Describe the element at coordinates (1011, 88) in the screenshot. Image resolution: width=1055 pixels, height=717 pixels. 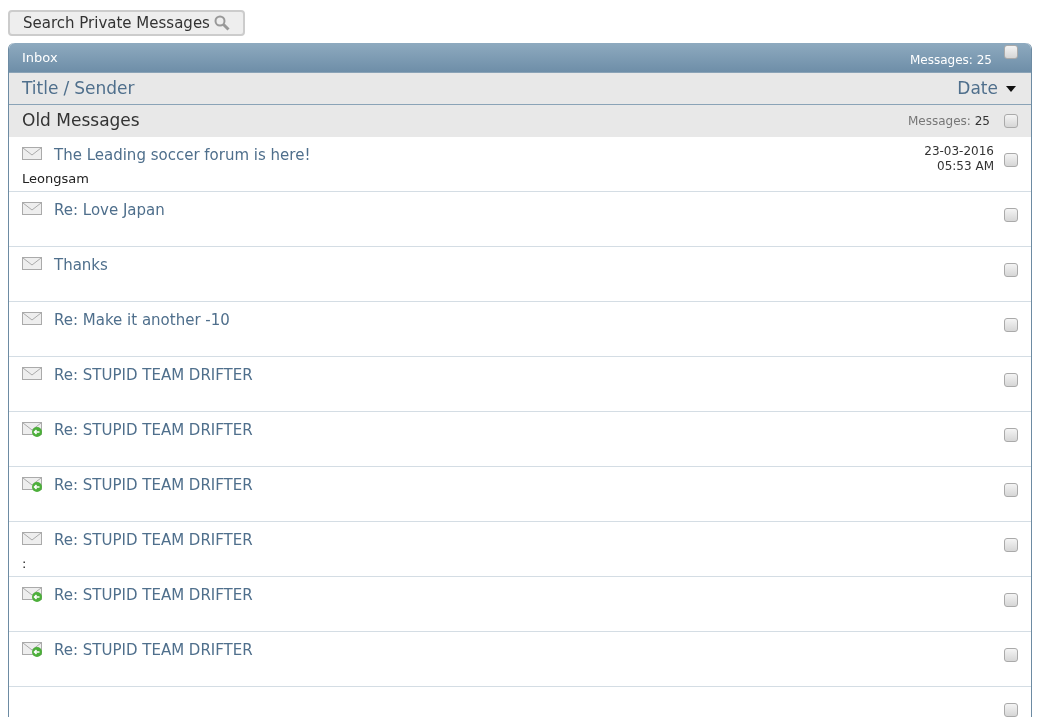
I see `caret-icon` at that location.